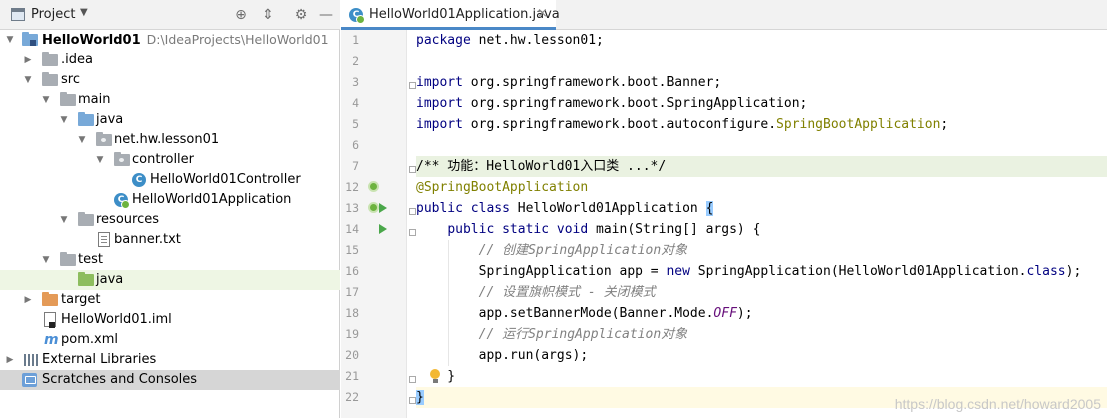 The image size is (1107, 418). I want to click on resources-folder-icon, so click(86, 219).